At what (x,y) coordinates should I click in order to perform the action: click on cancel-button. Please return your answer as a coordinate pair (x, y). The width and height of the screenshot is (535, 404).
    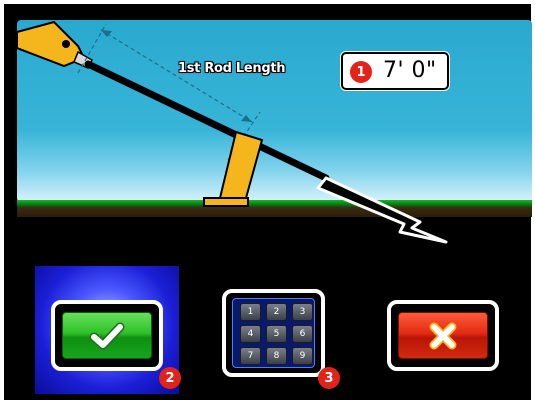
    Looking at the image, I should click on (443, 335).